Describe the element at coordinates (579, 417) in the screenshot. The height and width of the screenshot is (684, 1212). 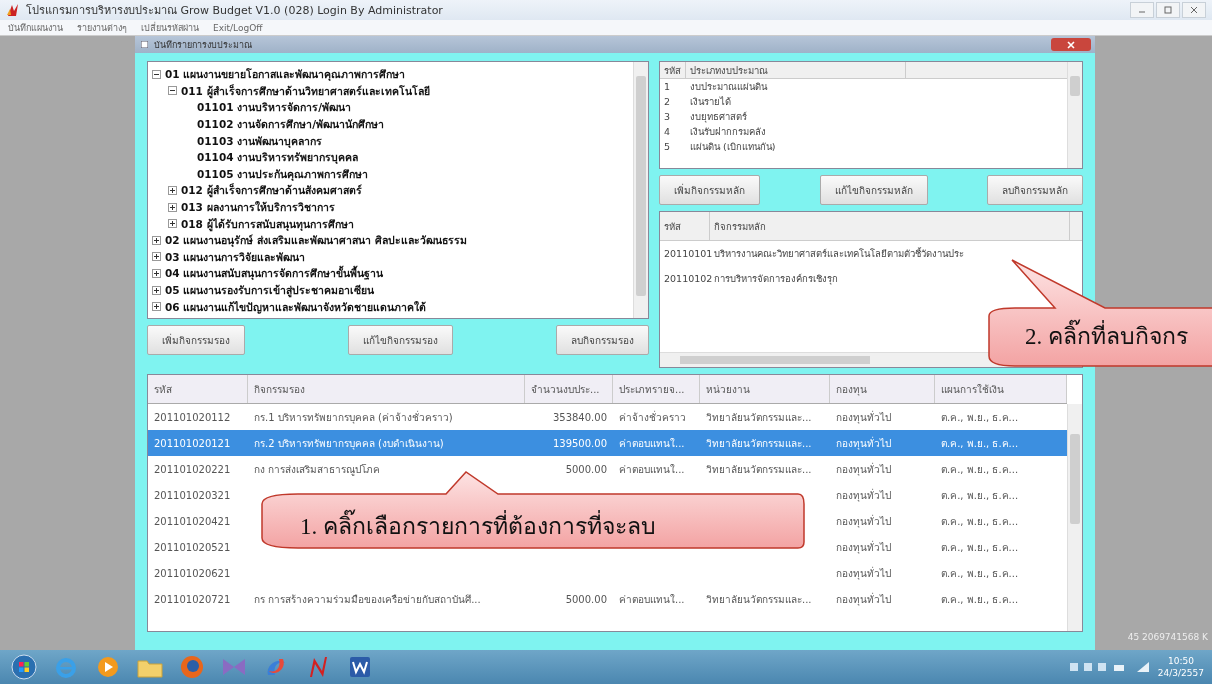
I see `table-cell: 353840.00` at that location.